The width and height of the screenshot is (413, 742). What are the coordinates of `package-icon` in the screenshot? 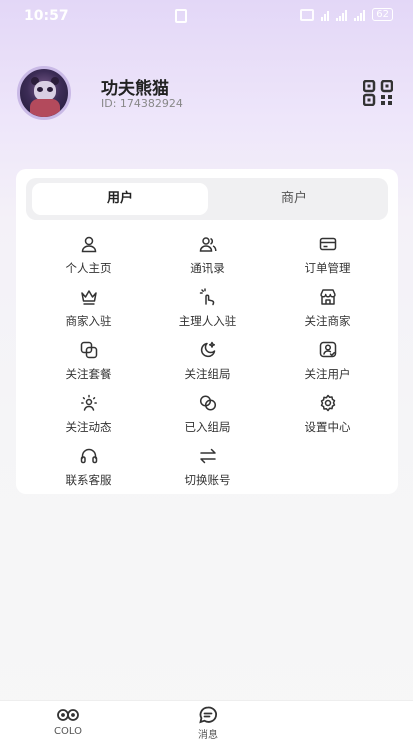 It's located at (88, 350).